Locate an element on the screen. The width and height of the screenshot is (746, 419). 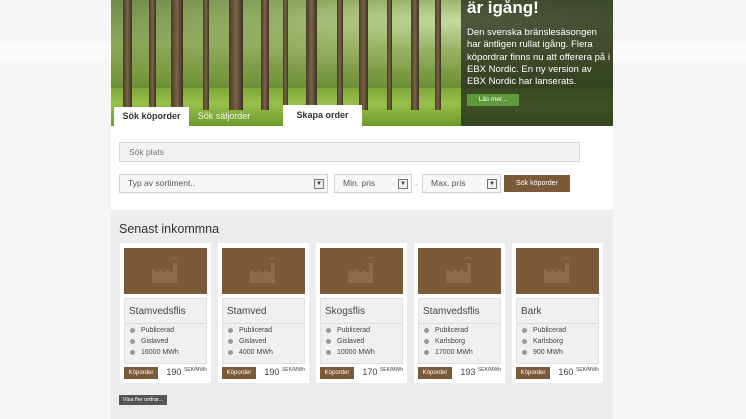
order-price: 160 SEK/MWh is located at coordinates (578, 372).